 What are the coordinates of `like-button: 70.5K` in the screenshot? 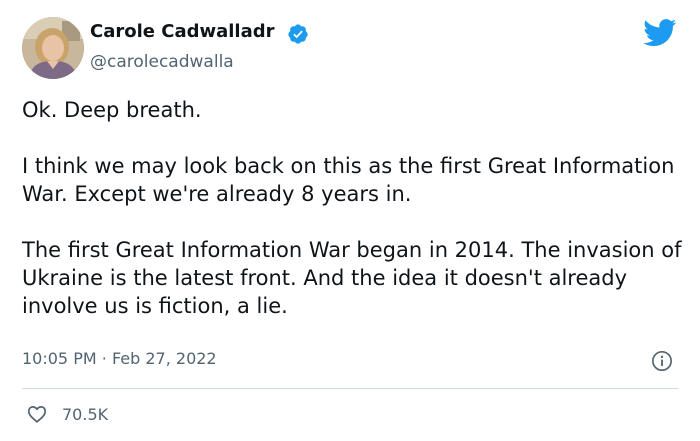 It's located at (67, 414).